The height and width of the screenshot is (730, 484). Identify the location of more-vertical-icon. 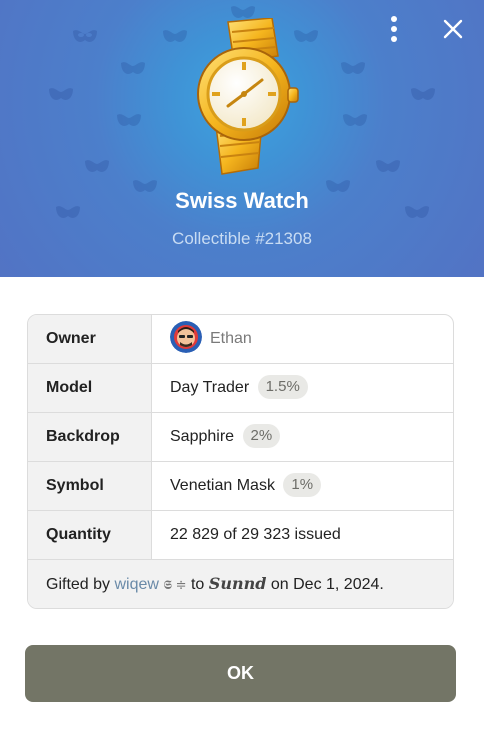
(394, 19).